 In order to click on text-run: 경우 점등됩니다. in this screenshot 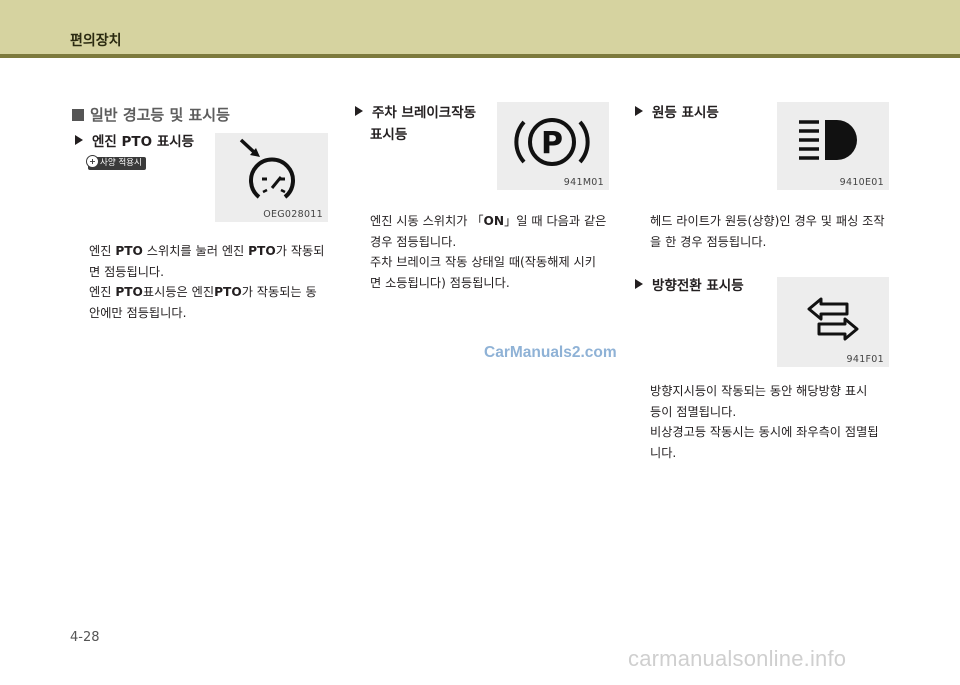, I will do `click(413, 241)`.